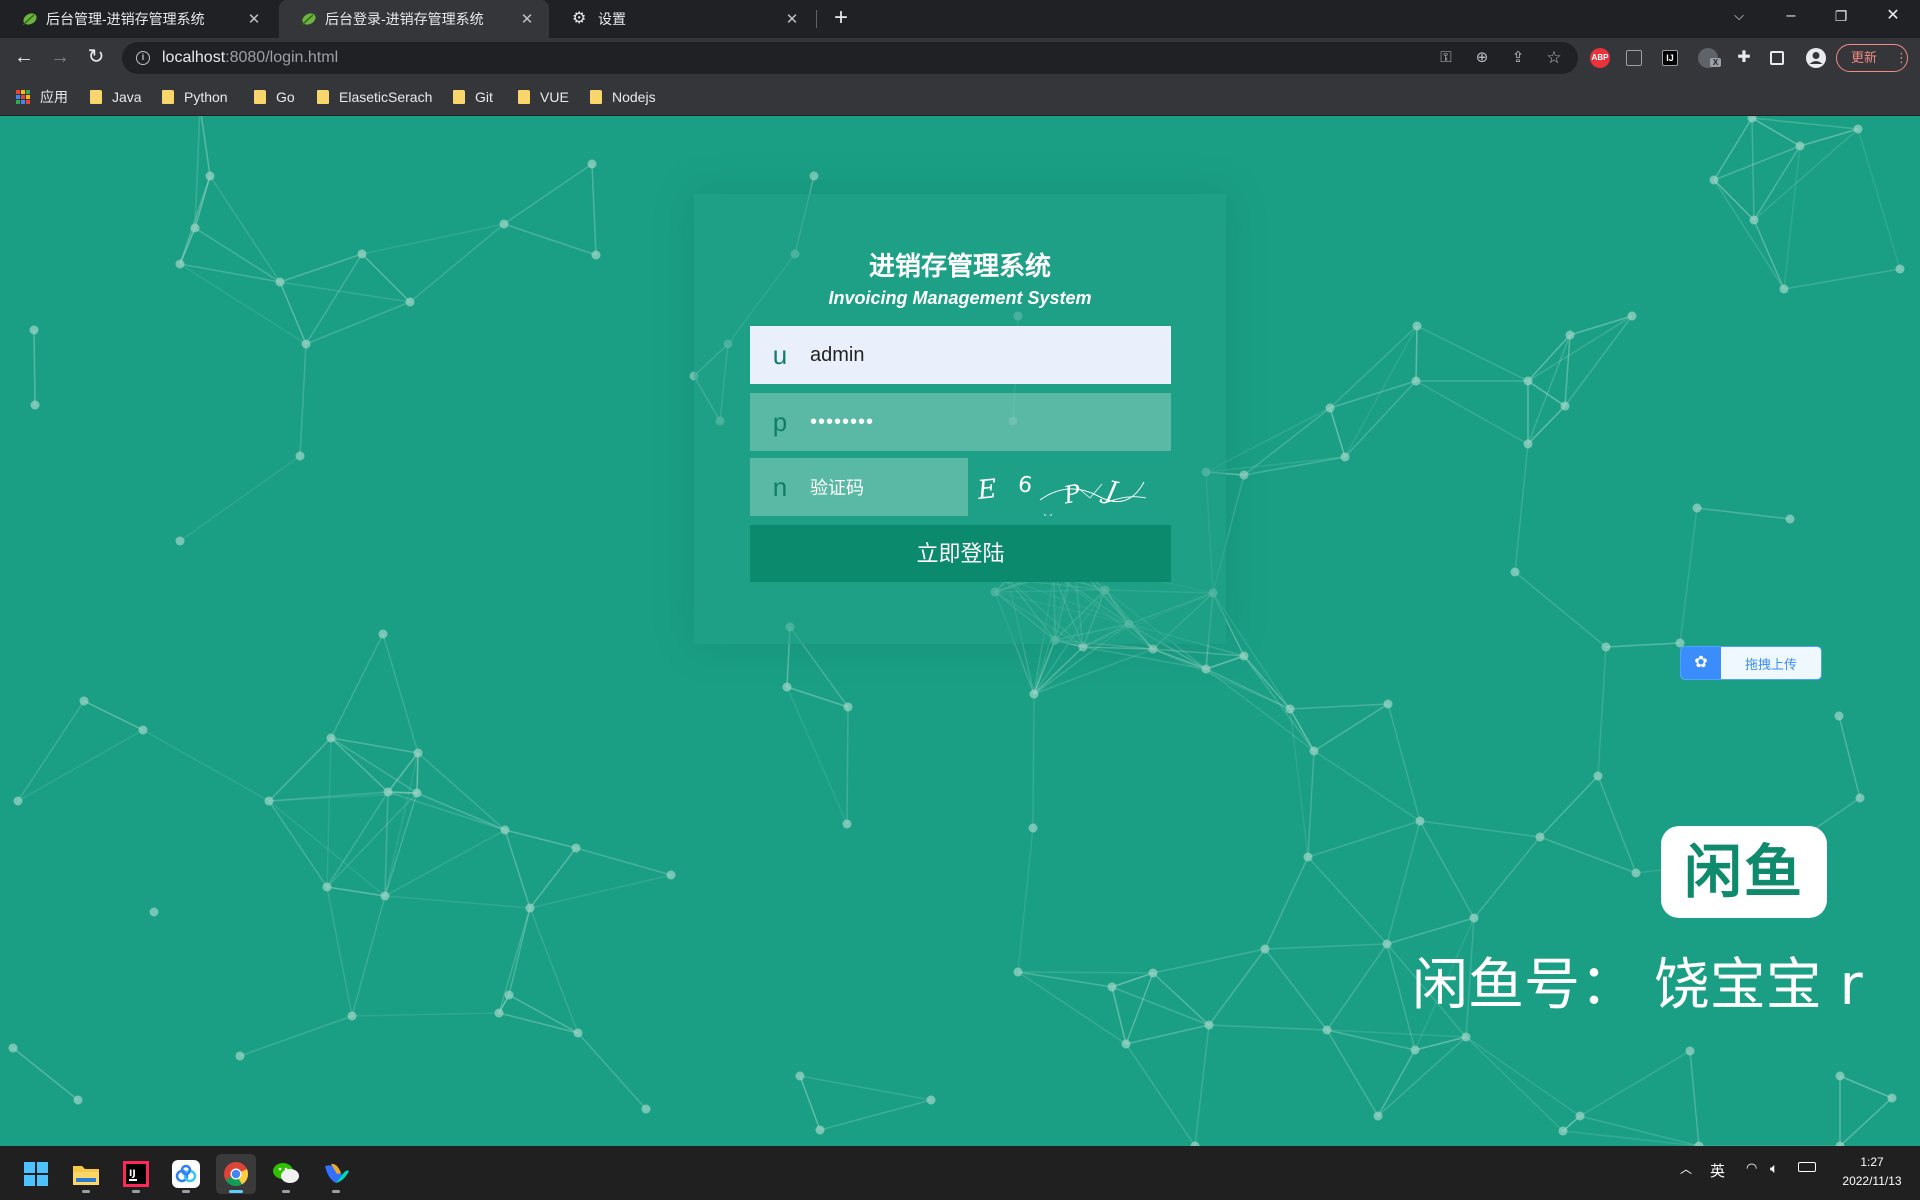 The width and height of the screenshot is (1920, 1200). Describe the element at coordinates (143, 58) in the screenshot. I see `site-info-icon: i` at that location.